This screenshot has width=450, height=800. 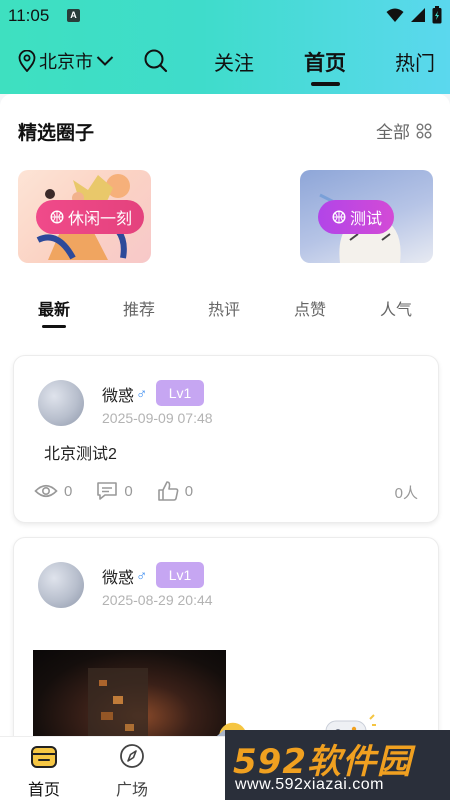 I want to click on likes-stat: 0, so click(x=175, y=491).